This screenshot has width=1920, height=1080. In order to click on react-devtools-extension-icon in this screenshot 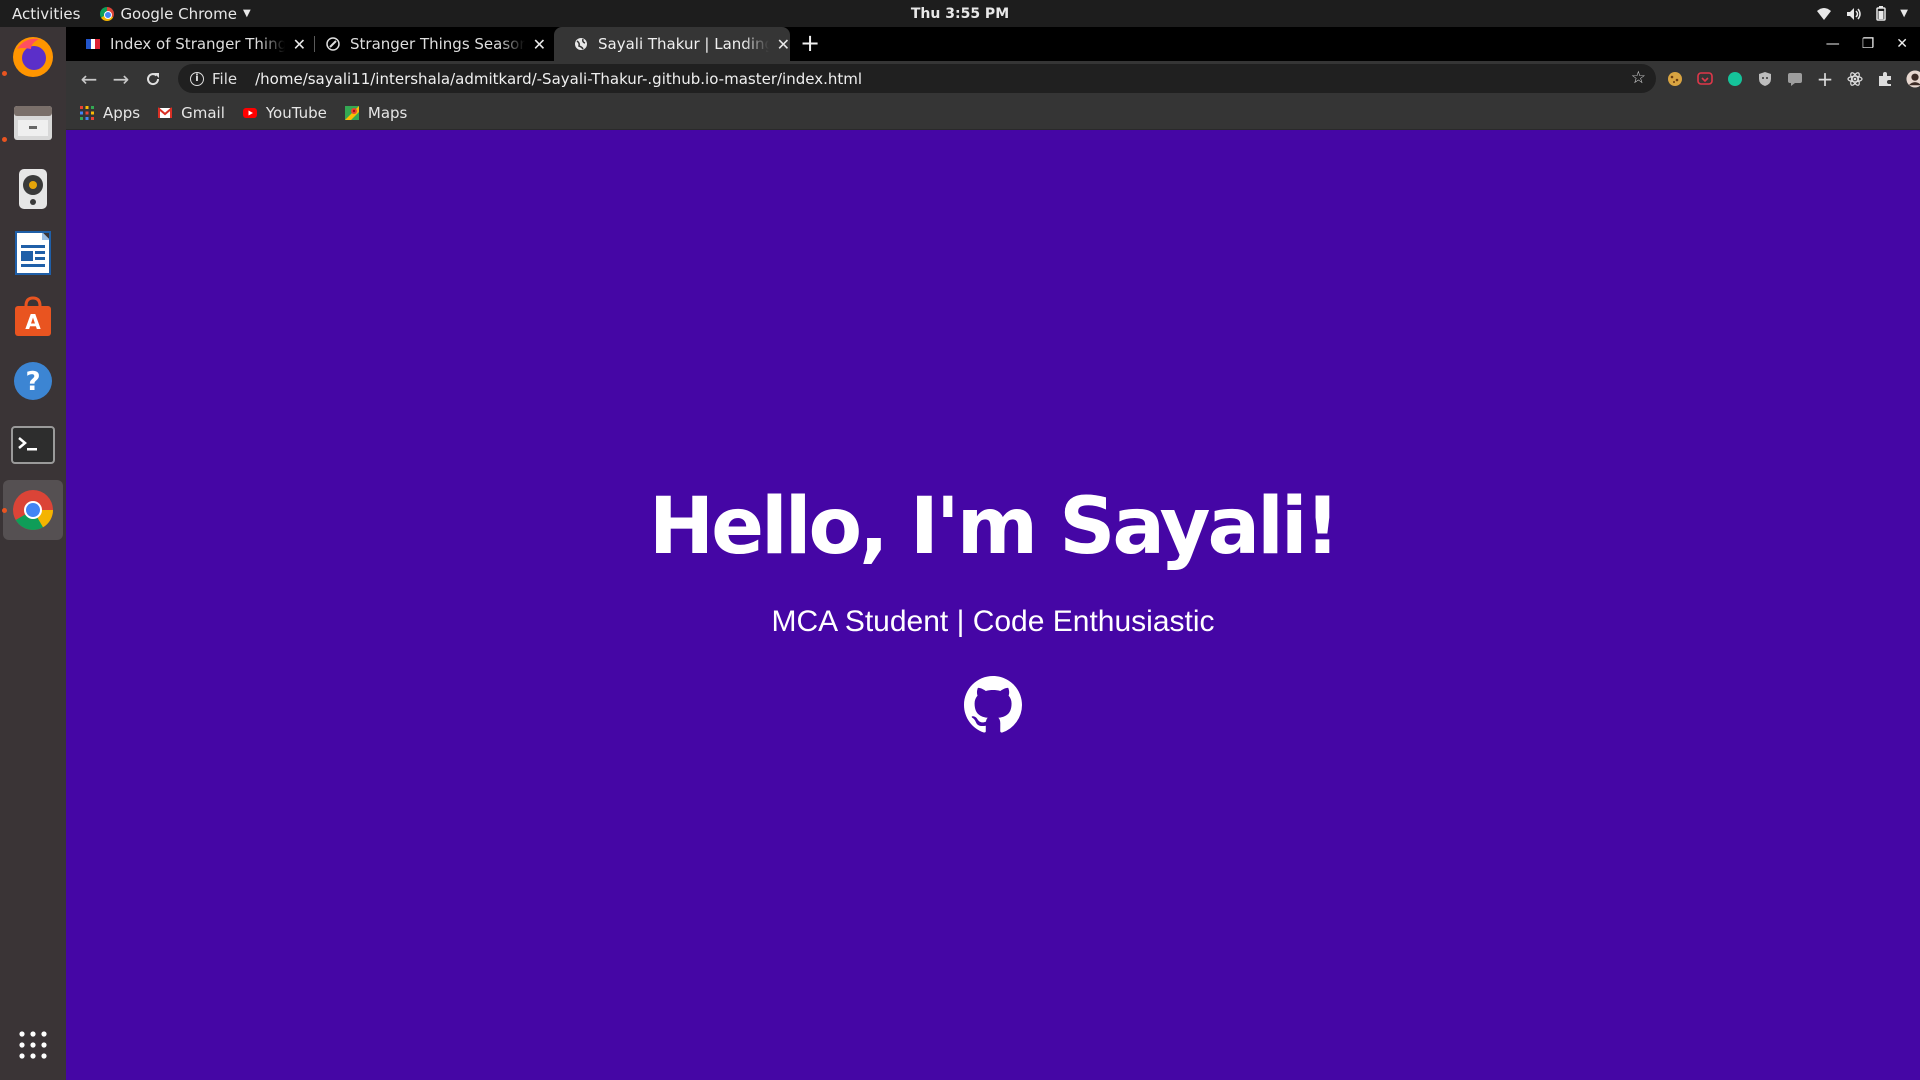, I will do `click(1855, 79)`.